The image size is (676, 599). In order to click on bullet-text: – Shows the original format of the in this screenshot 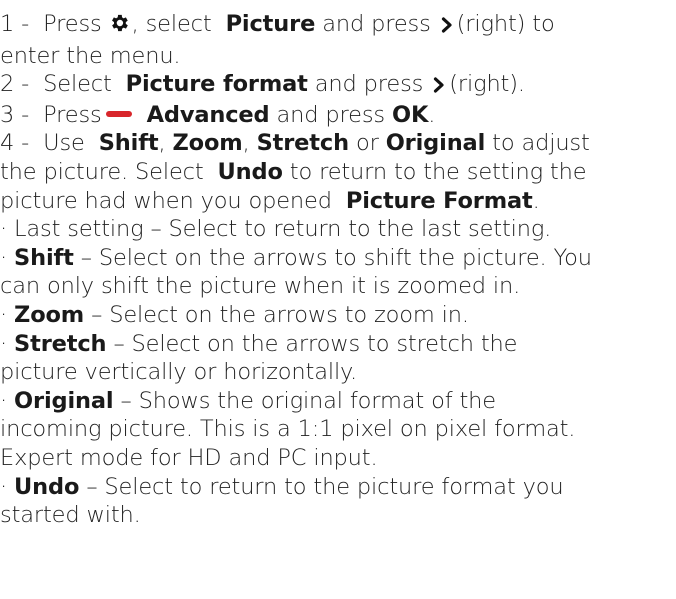, I will do `click(308, 400)`.